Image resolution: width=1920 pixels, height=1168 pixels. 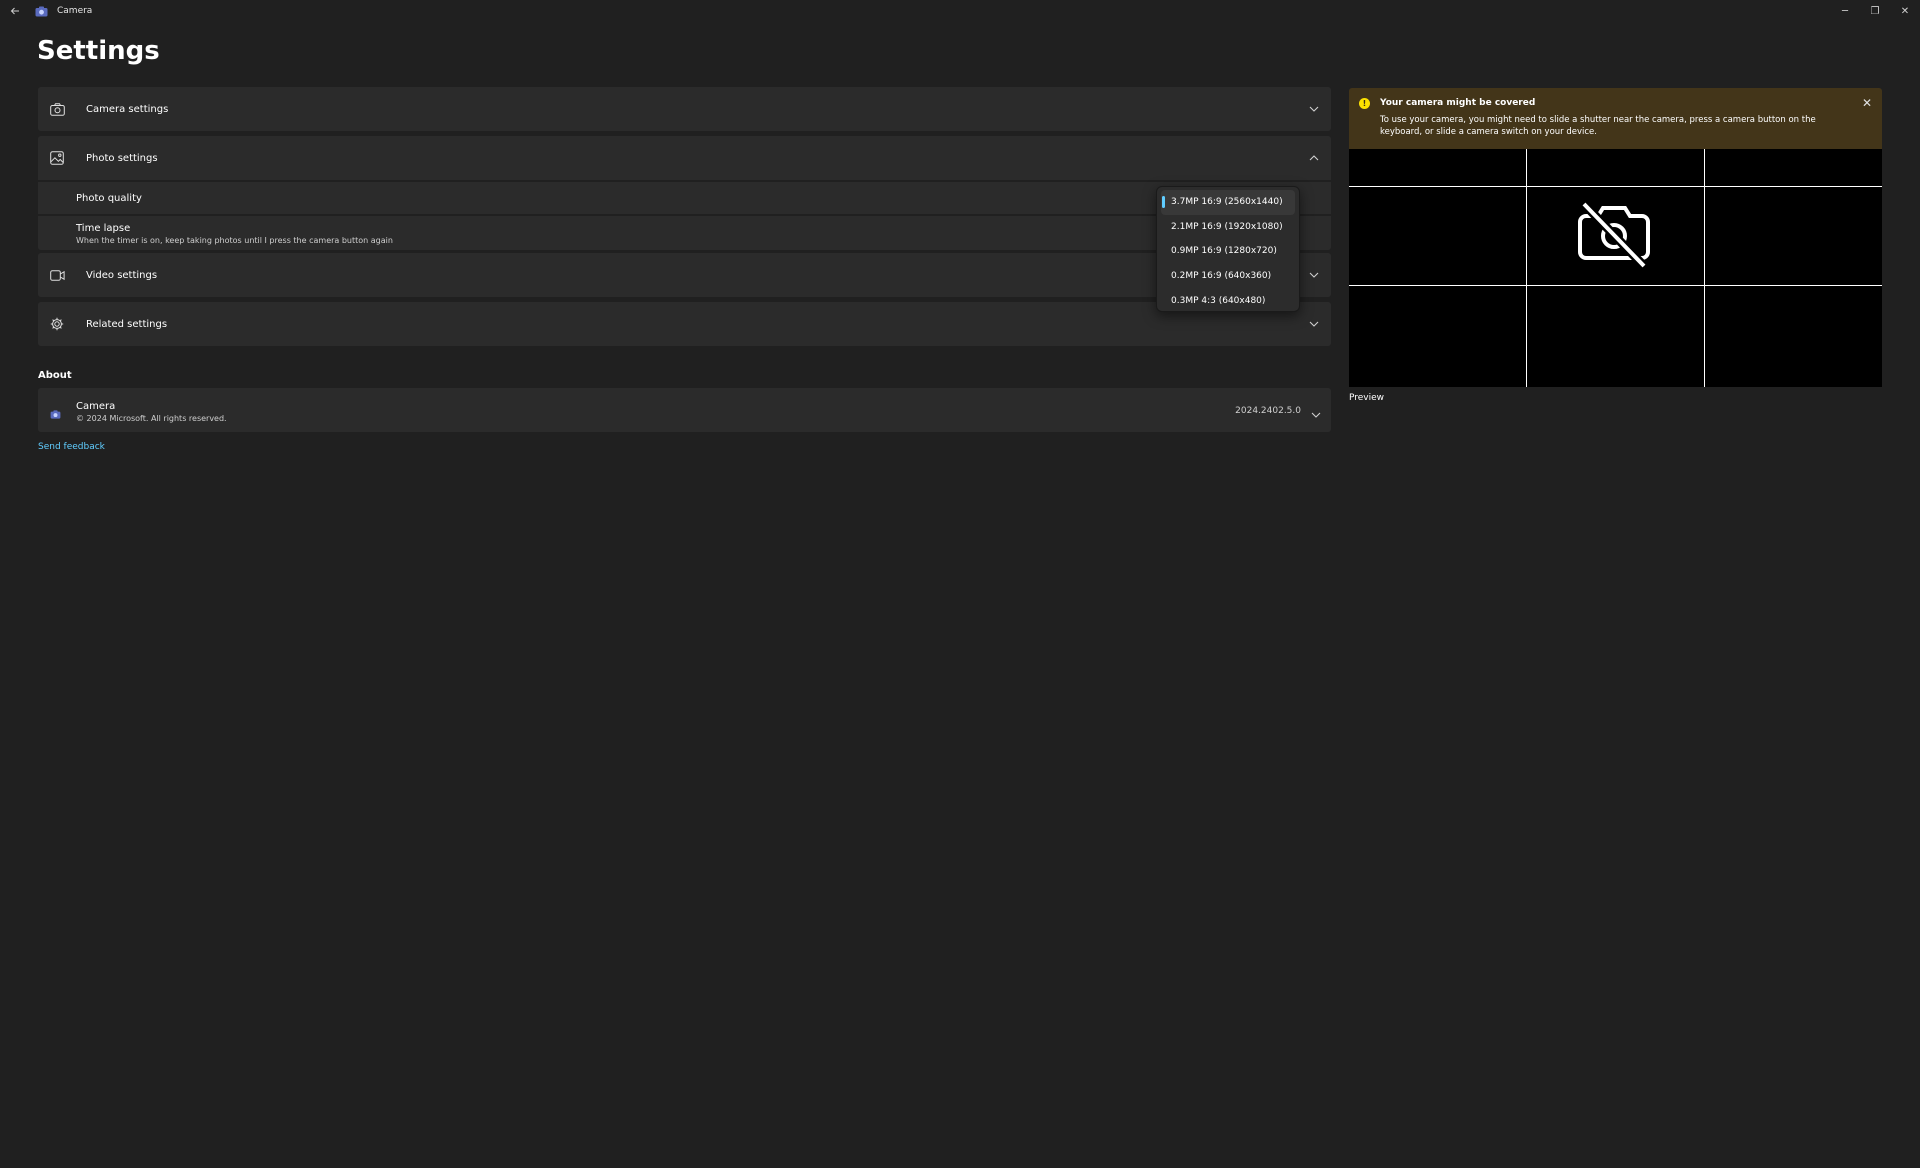 What do you see at coordinates (1268, 411) in the screenshot?
I see `app-version: 2024.2402.5.0` at bounding box center [1268, 411].